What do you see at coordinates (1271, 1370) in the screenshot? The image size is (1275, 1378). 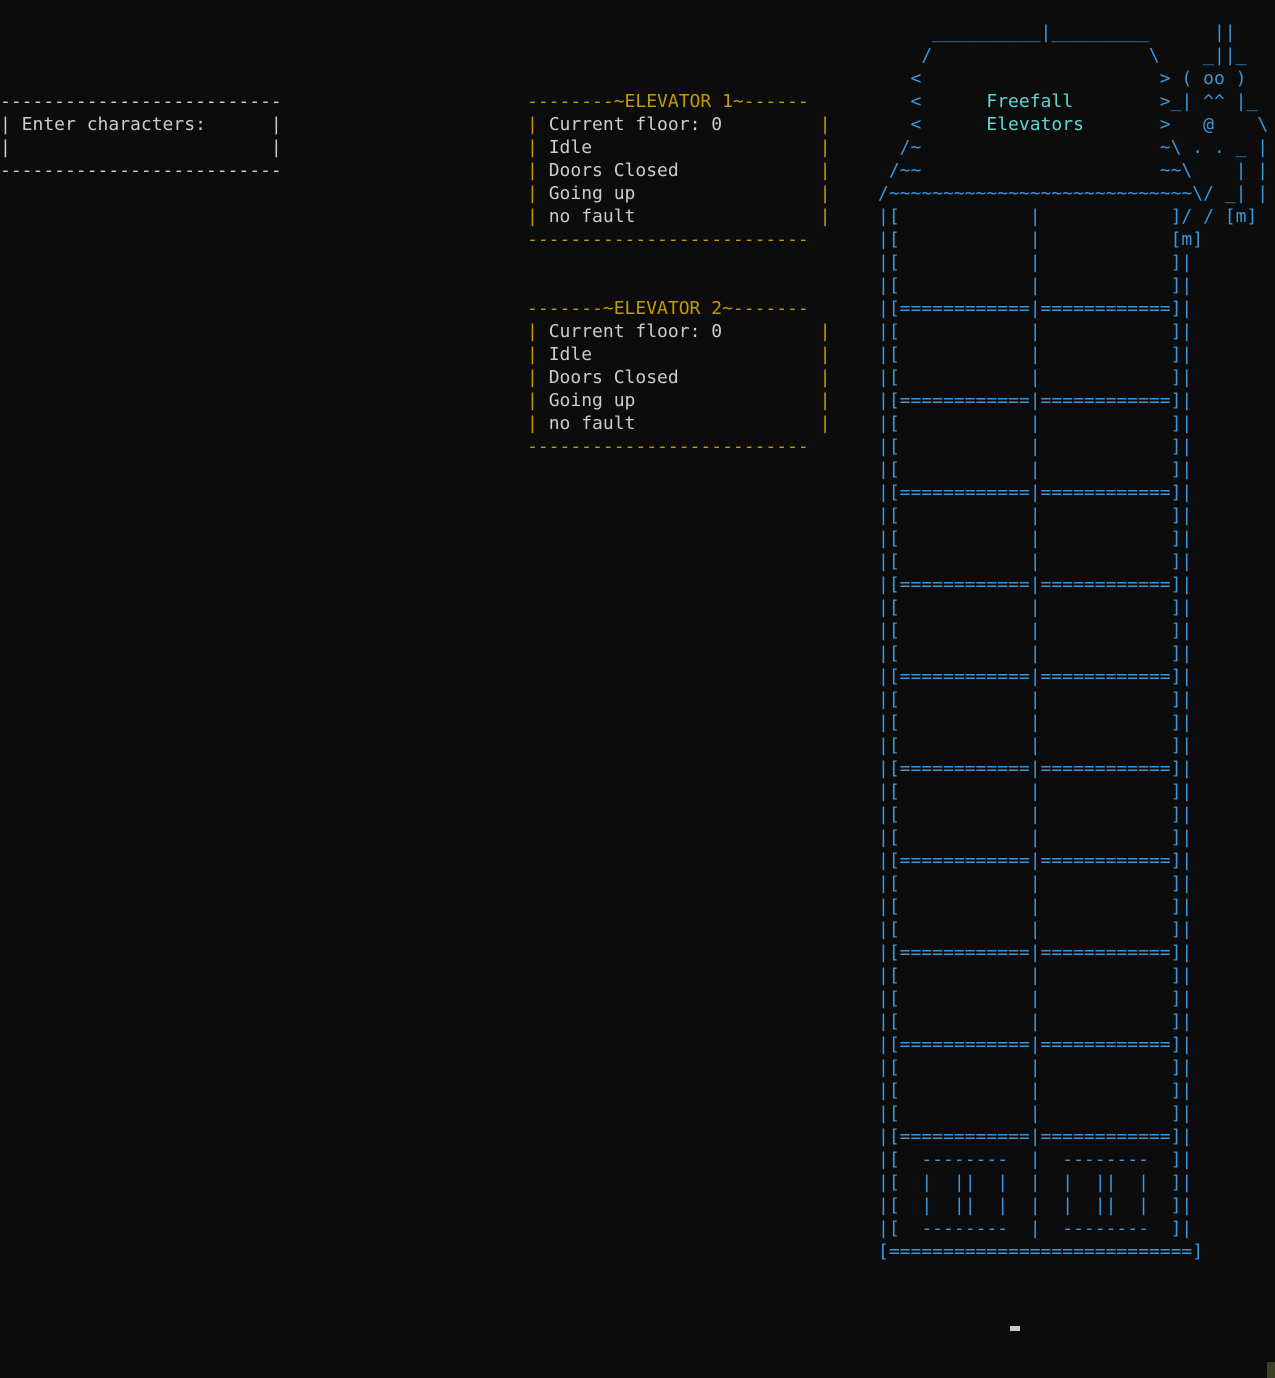 I see `scrollbar-thumb` at bounding box center [1271, 1370].